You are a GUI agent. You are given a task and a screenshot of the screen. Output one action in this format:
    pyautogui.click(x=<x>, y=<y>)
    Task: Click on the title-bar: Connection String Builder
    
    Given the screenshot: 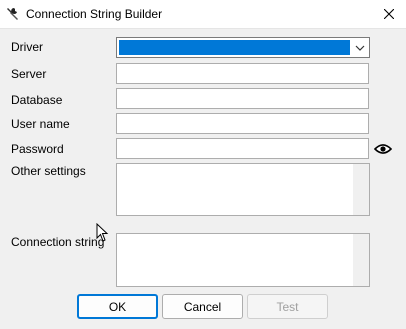 What is the action you would take?
    pyautogui.click(x=203, y=14)
    